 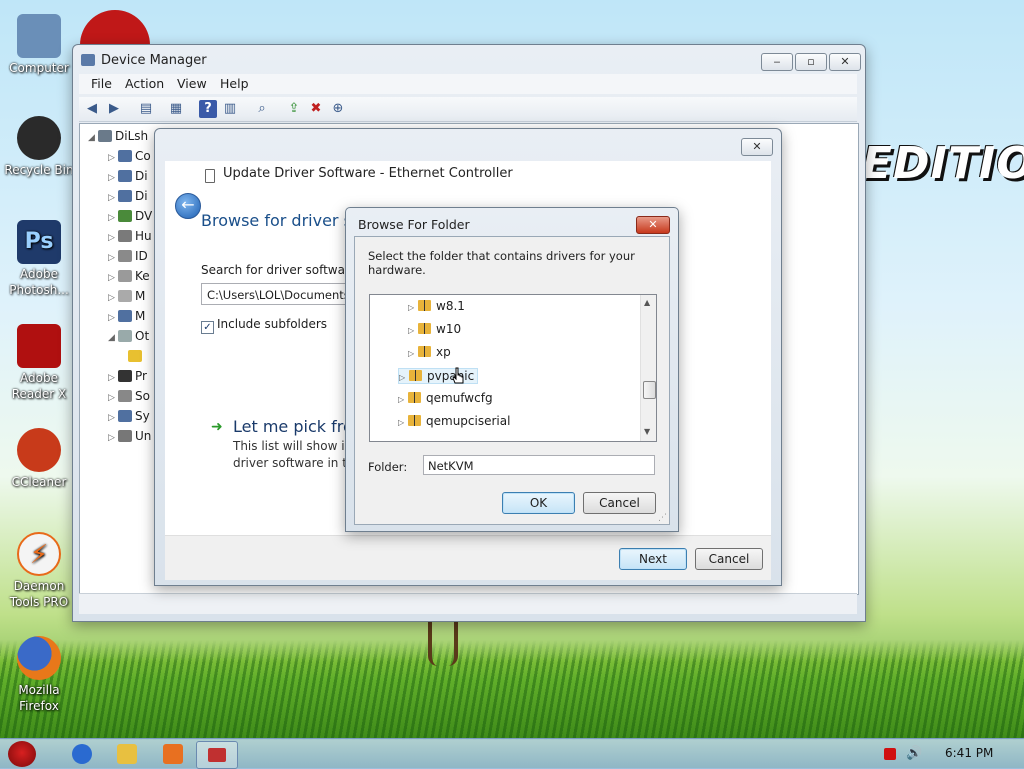 I want to click on menu-help: Help, so click(x=234, y=83).